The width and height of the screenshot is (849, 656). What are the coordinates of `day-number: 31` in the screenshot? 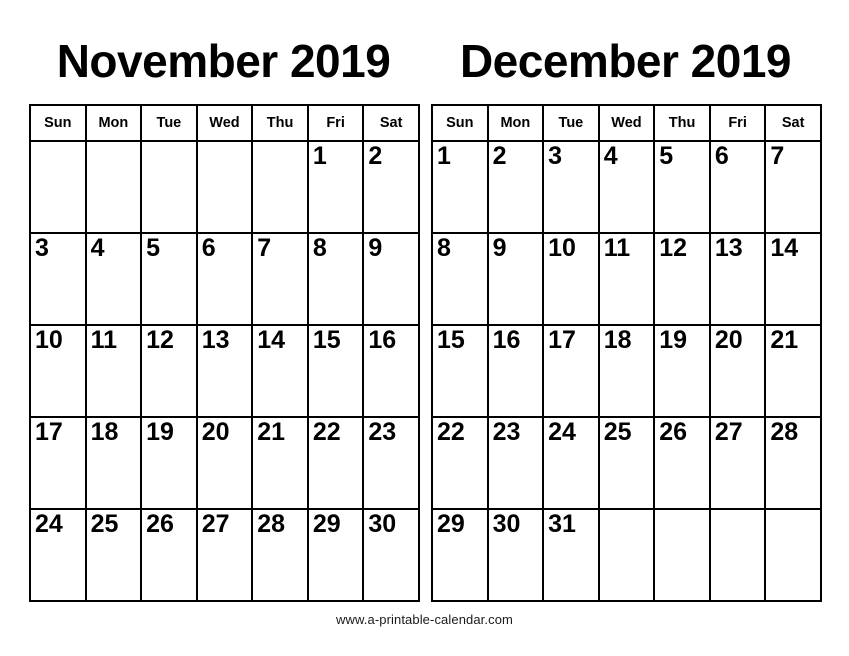 It's located at (562, 524).